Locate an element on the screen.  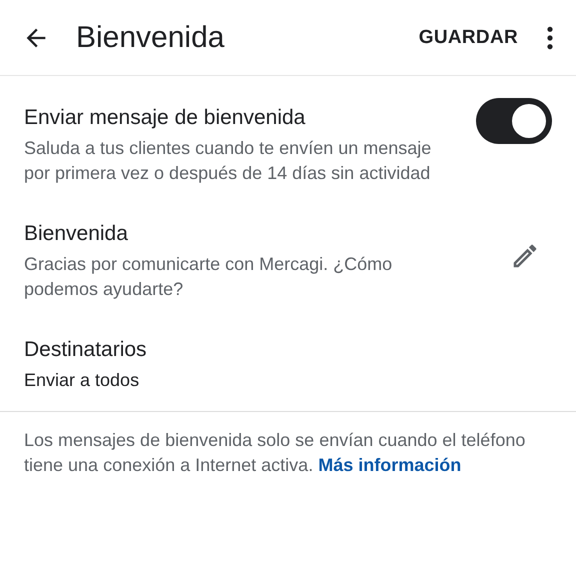
setting-title: Enviar mensaje de bienvenida is located at coordinates (165, 118).